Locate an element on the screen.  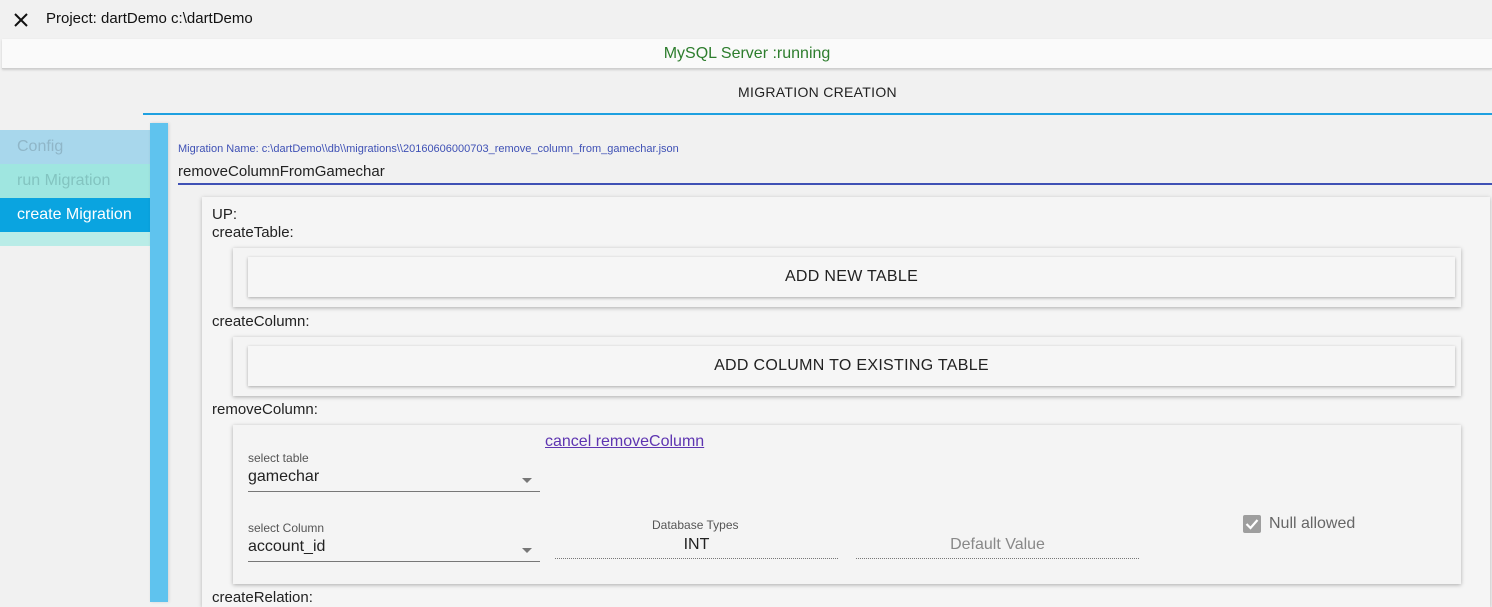
add-new-table-button: ADD NEW TABLE is located at coordinates (851, 277).